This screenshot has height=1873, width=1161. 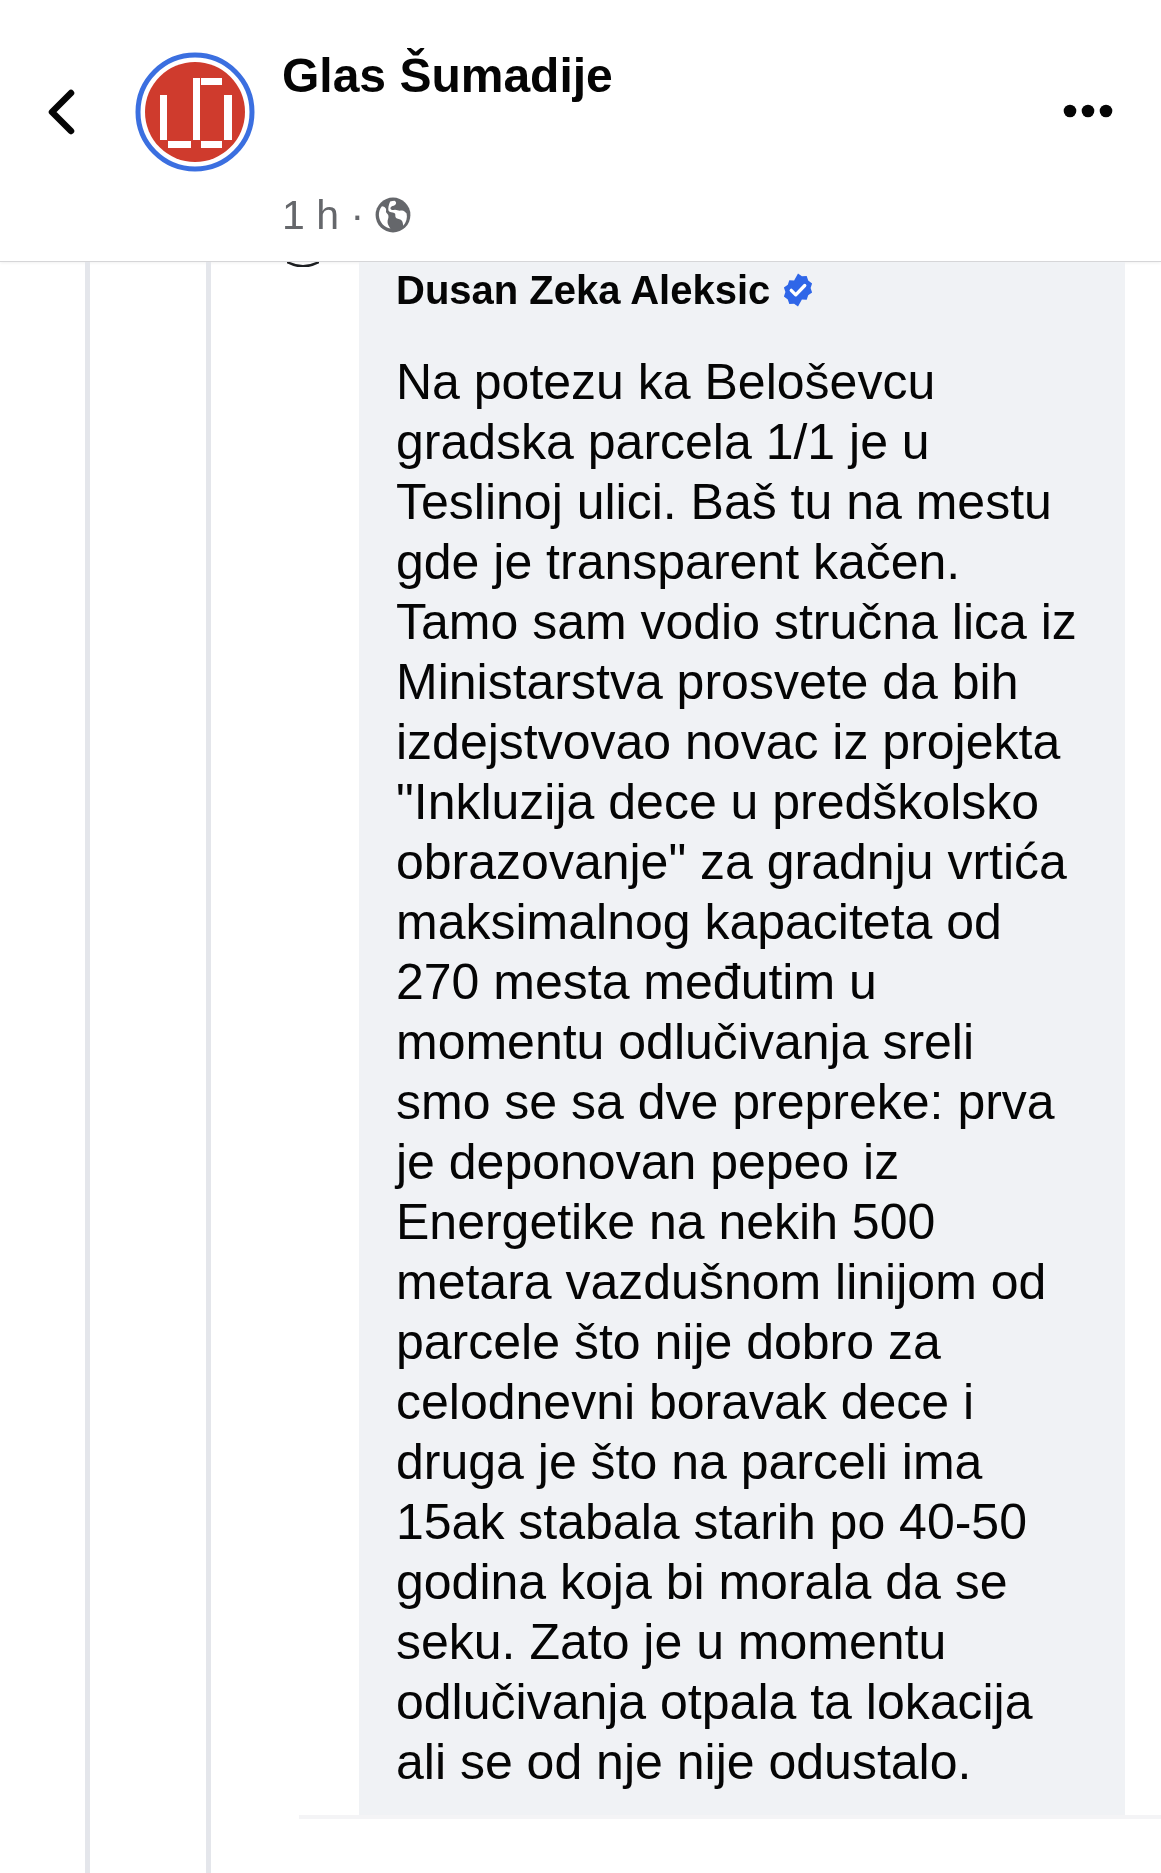 I want to click on post-time: 1 h ·, so click(x=323, y=215).